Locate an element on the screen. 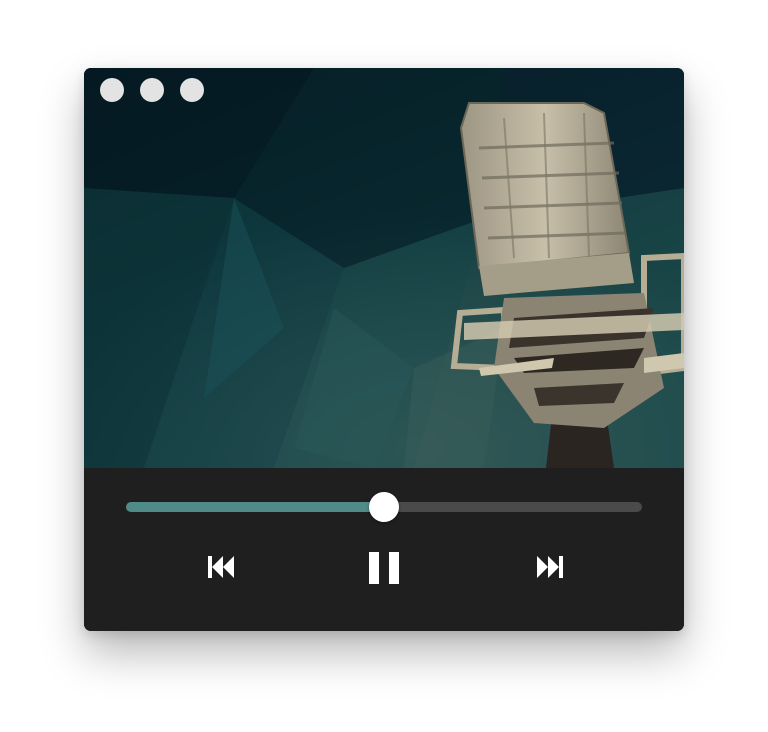  maximize-window-dot is located at coordinates (192, 90).